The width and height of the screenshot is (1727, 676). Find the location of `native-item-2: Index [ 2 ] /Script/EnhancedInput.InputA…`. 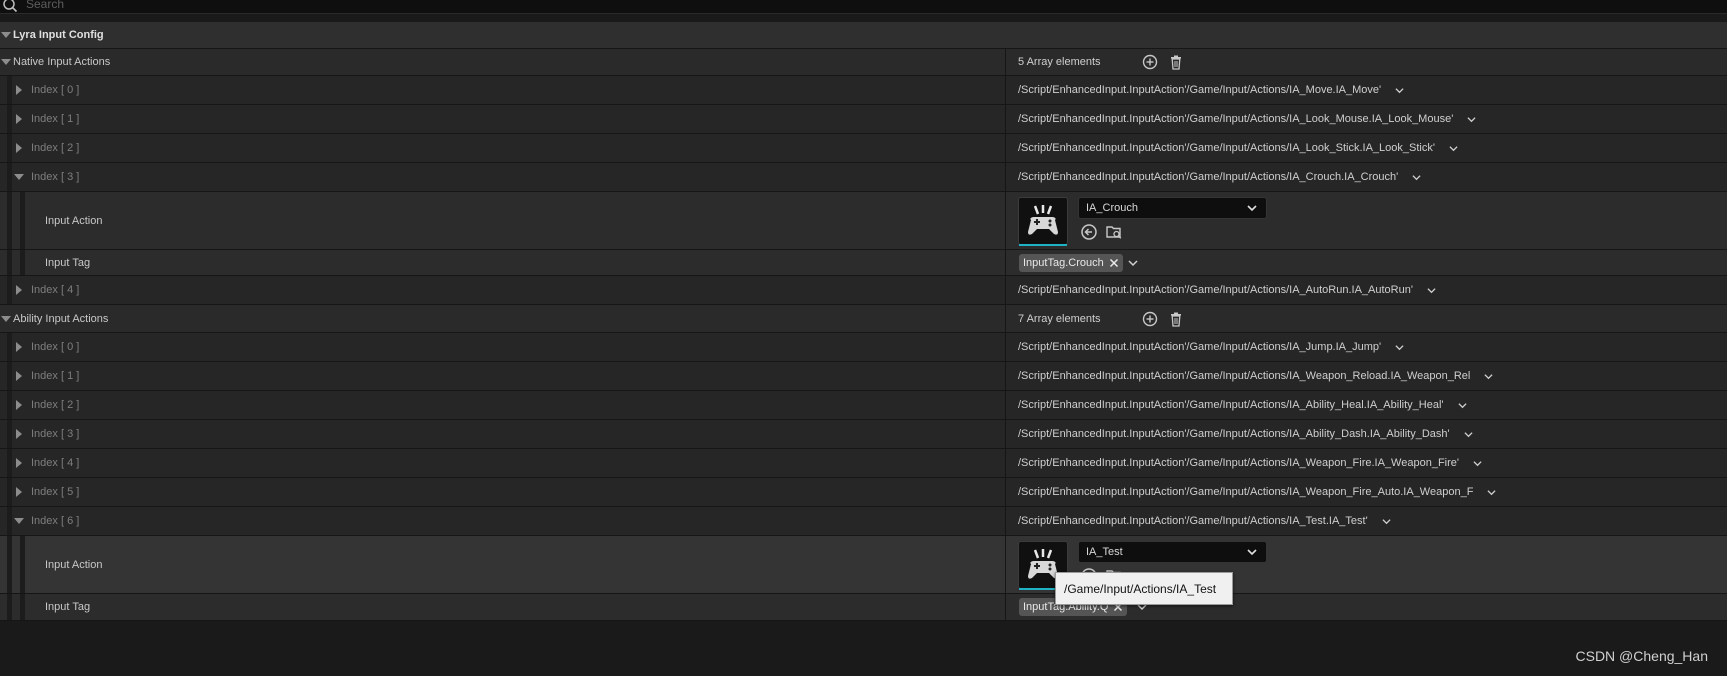

native-item-2: Index [ 2 ] /Script/EnhancedInput.InputA… is located at coordinates (863, 148).